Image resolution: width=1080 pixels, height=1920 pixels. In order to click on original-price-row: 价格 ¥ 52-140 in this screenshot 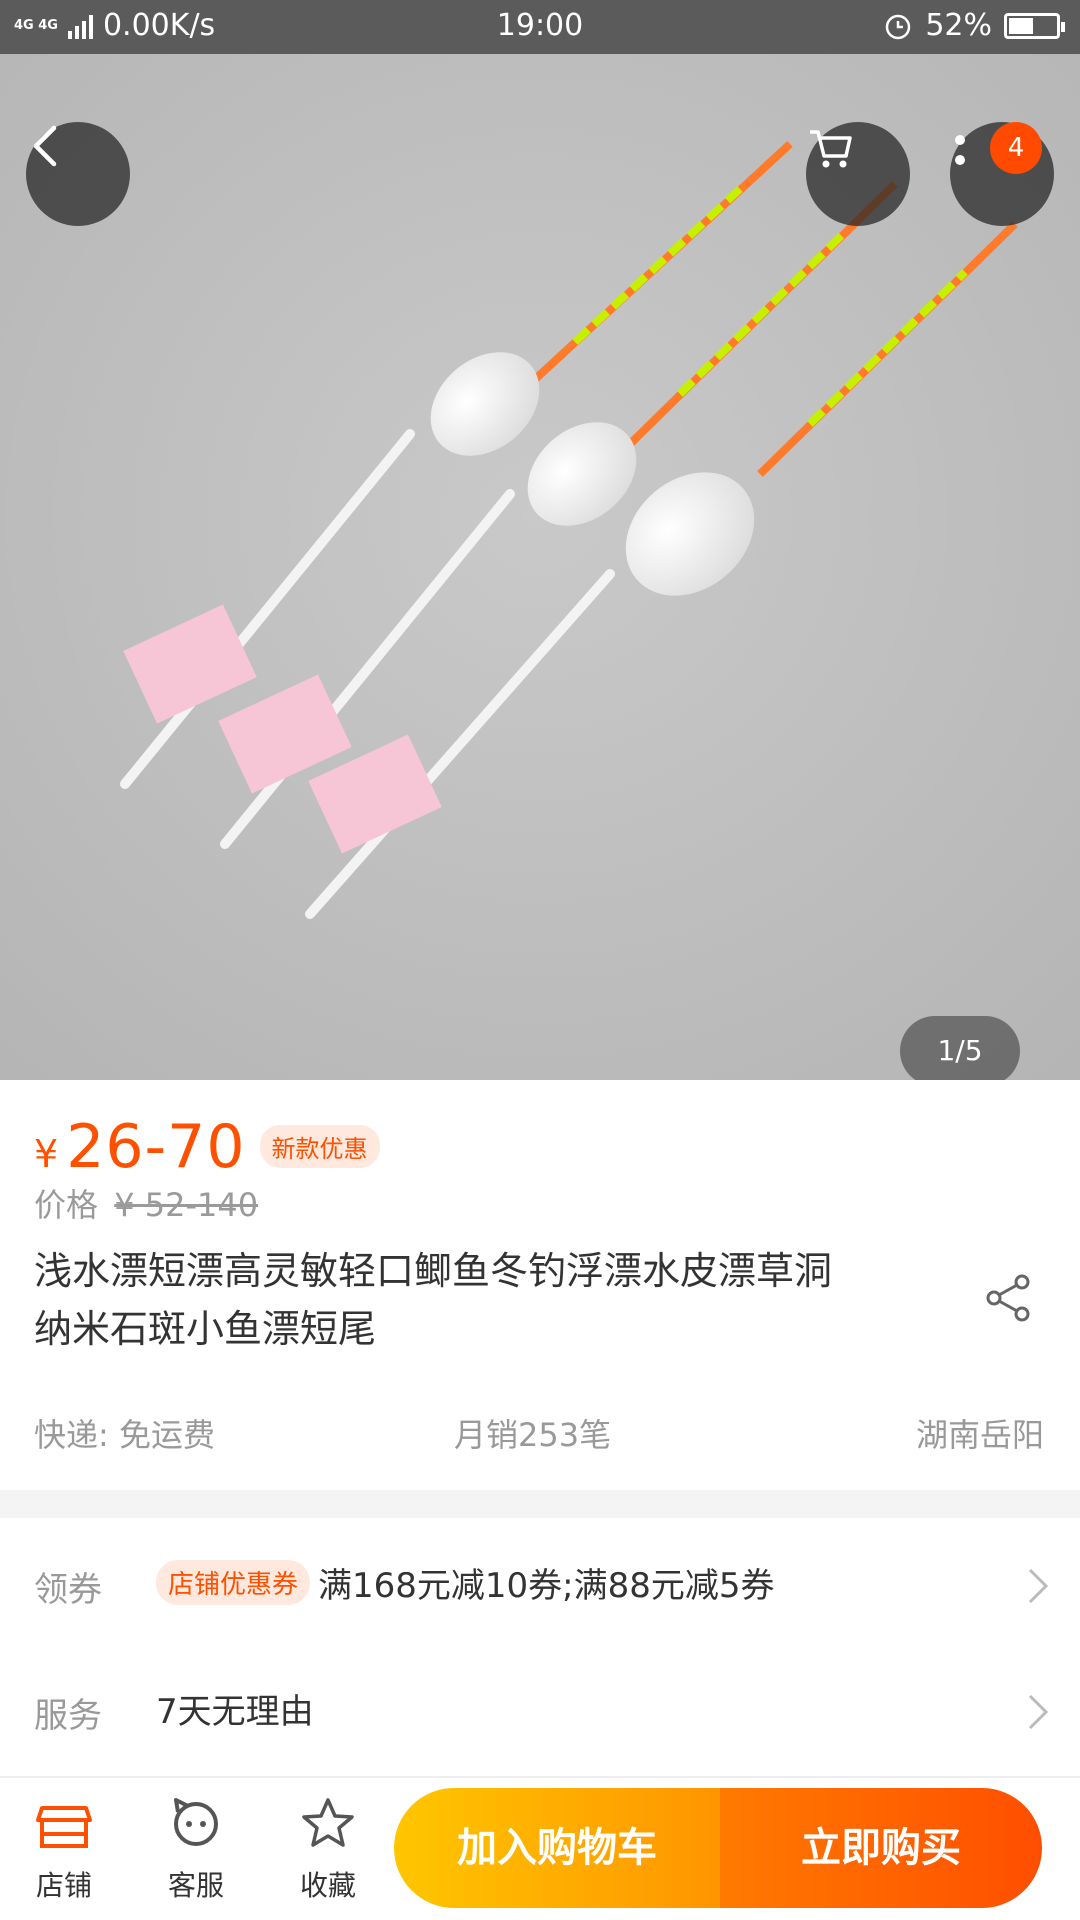, I will do `click(146, 1203)`.